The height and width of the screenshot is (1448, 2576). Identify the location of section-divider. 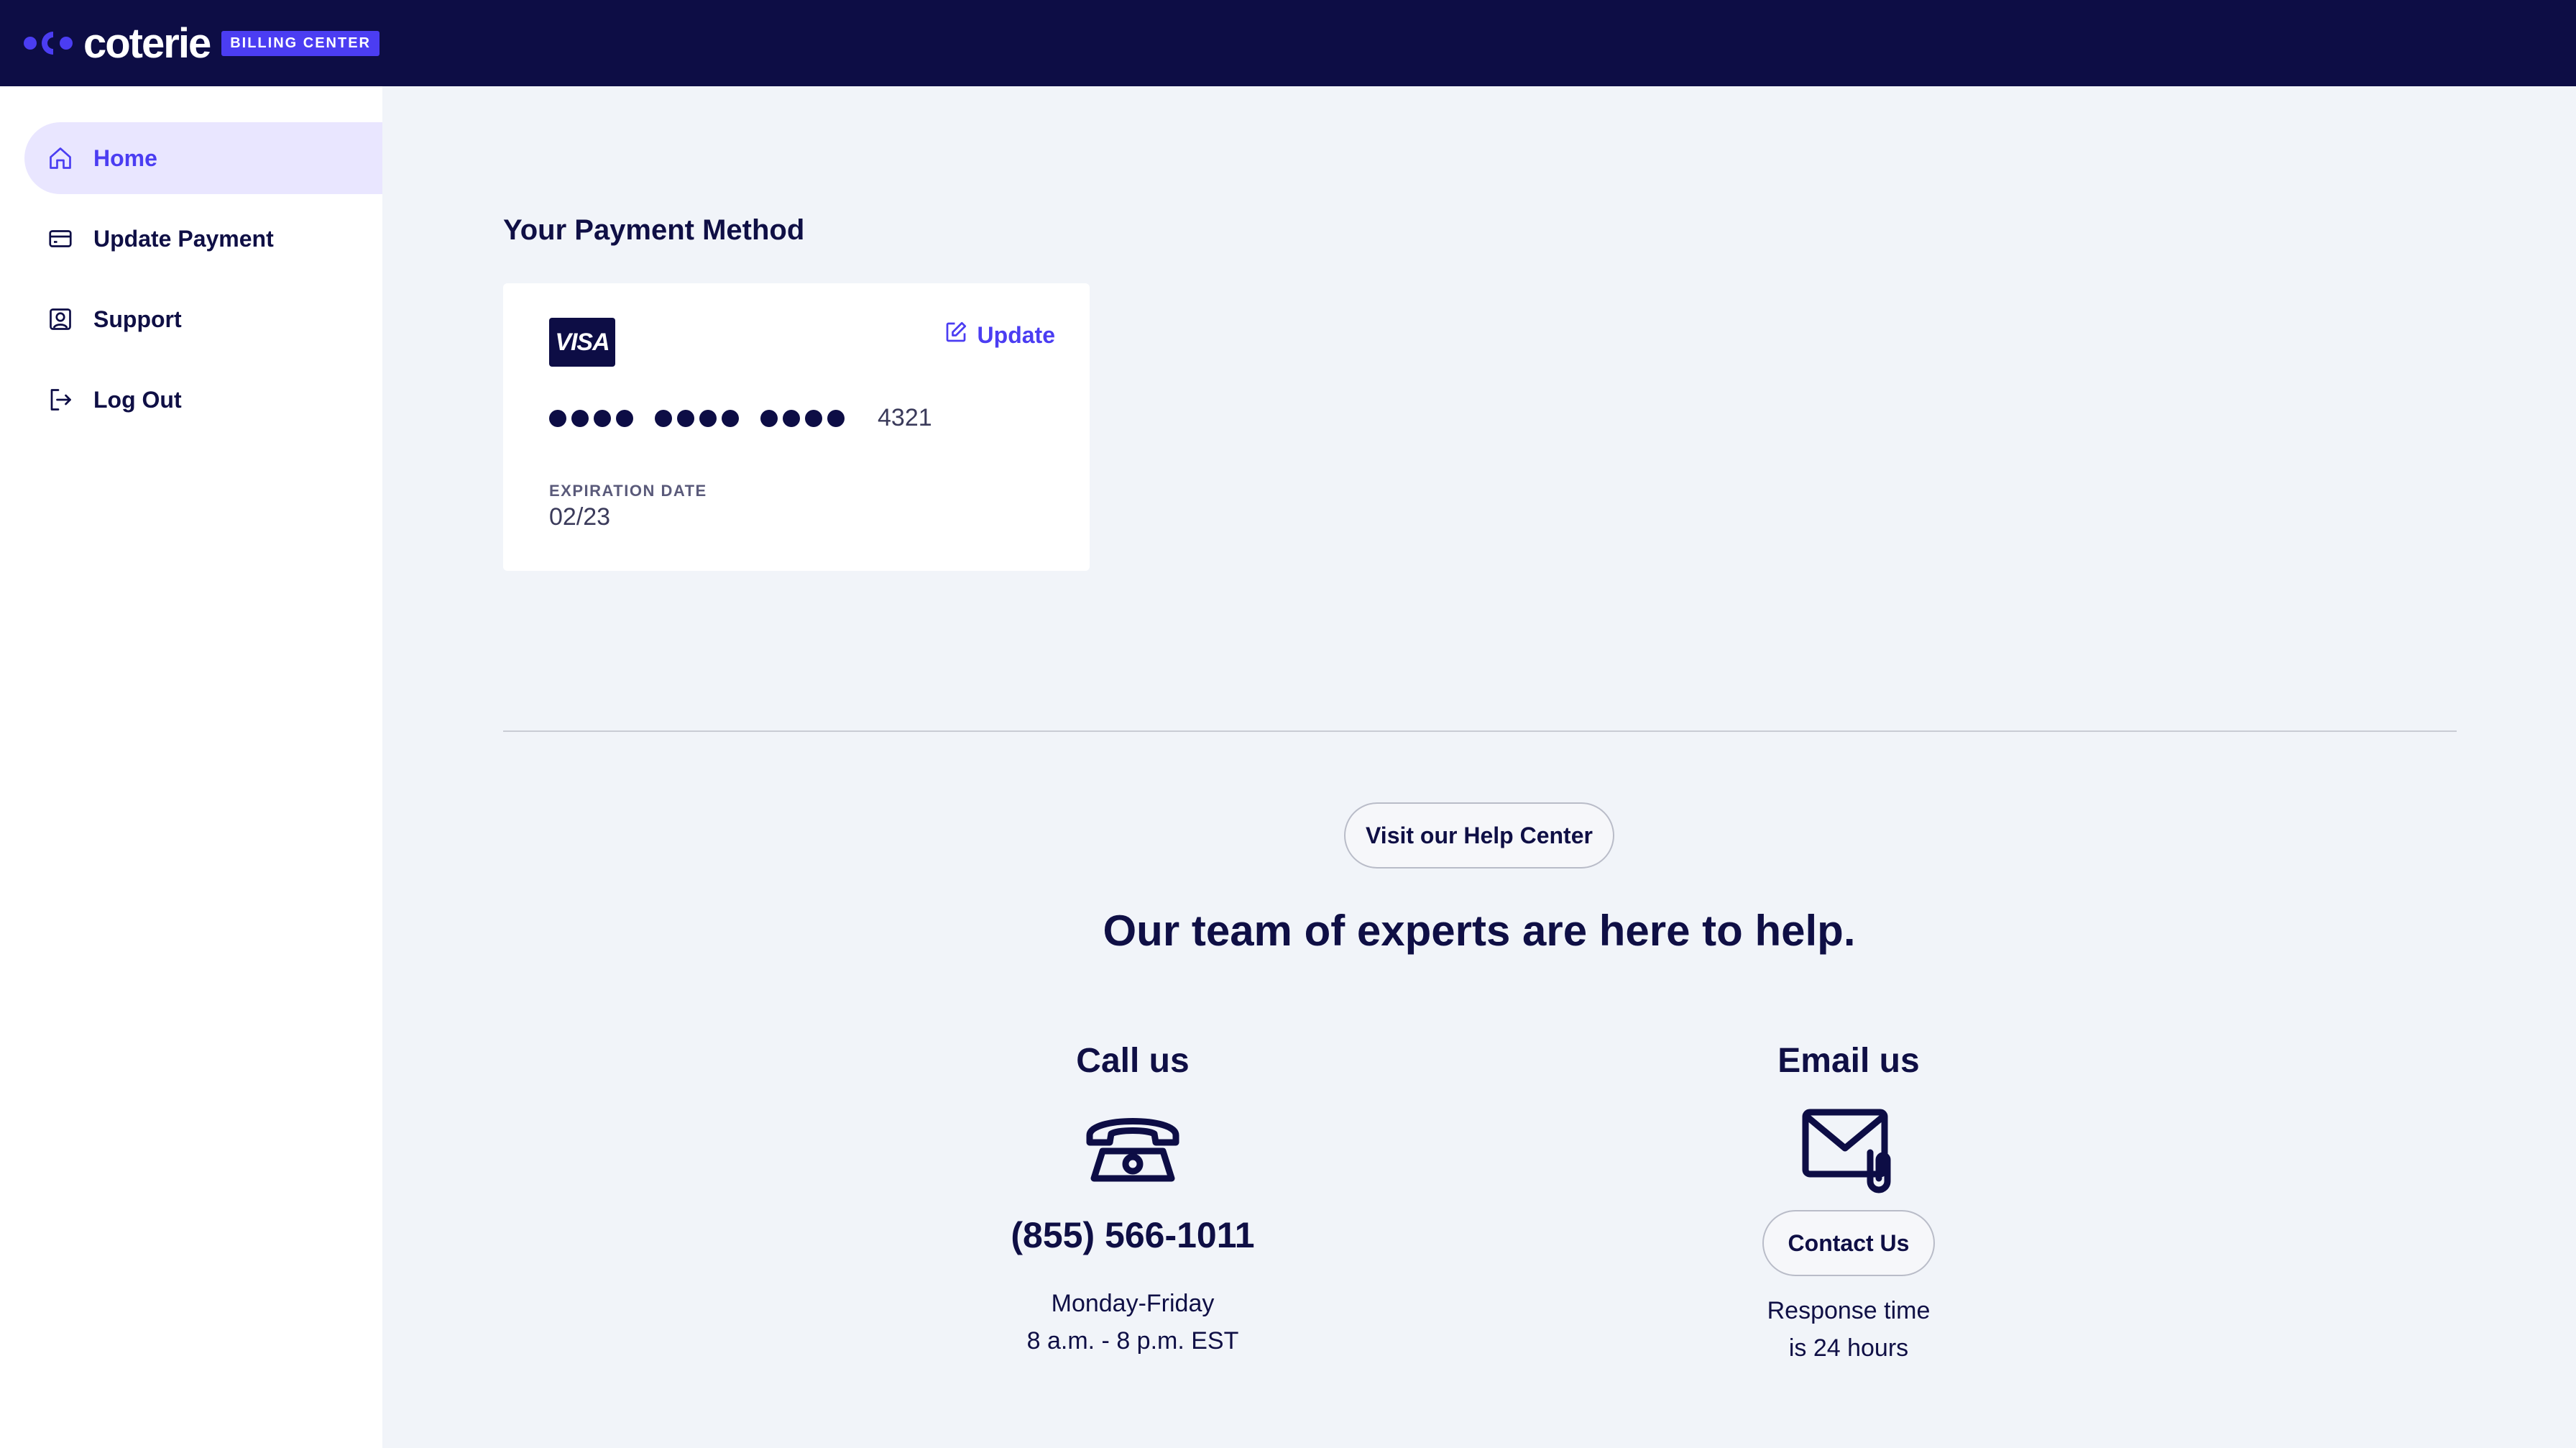
(1480, 731).